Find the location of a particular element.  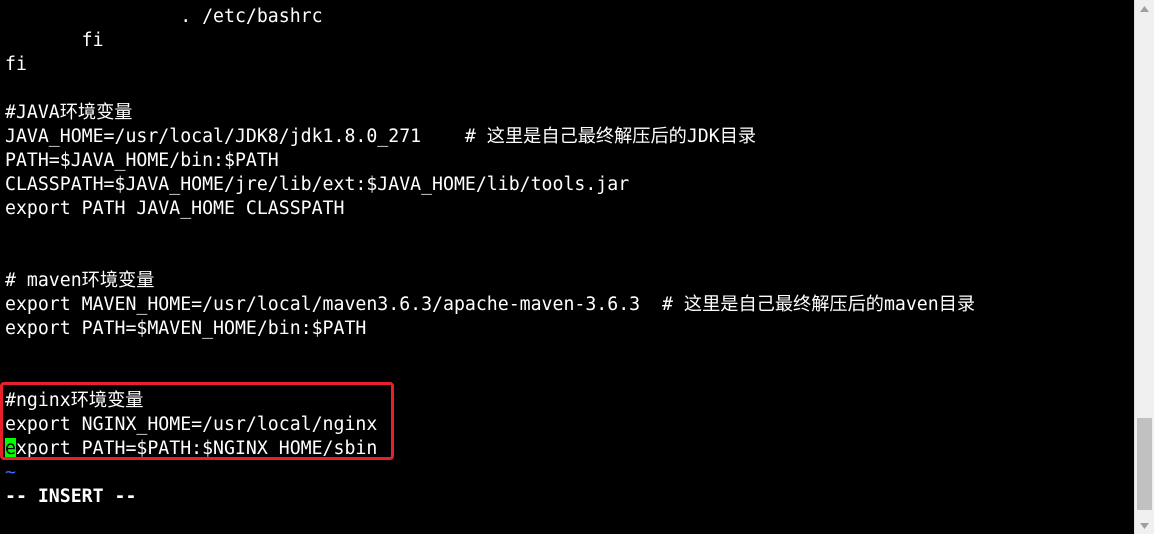

cursor-line-text: xport PATH=$PATH:$NGINX_HOME/sbin is located at coordinates (196, 448).